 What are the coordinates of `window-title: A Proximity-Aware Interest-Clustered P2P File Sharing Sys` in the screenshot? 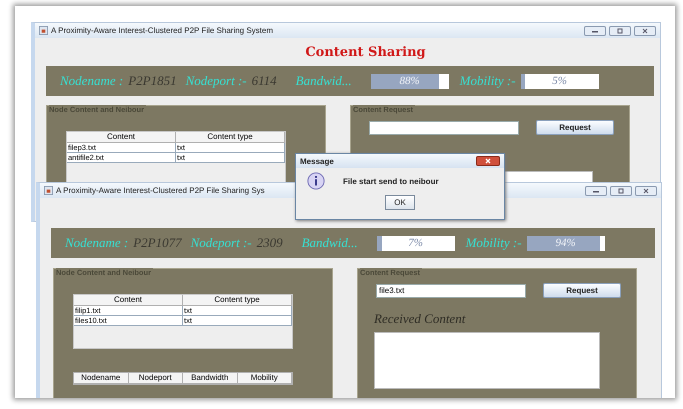 It's located at (160, 190).